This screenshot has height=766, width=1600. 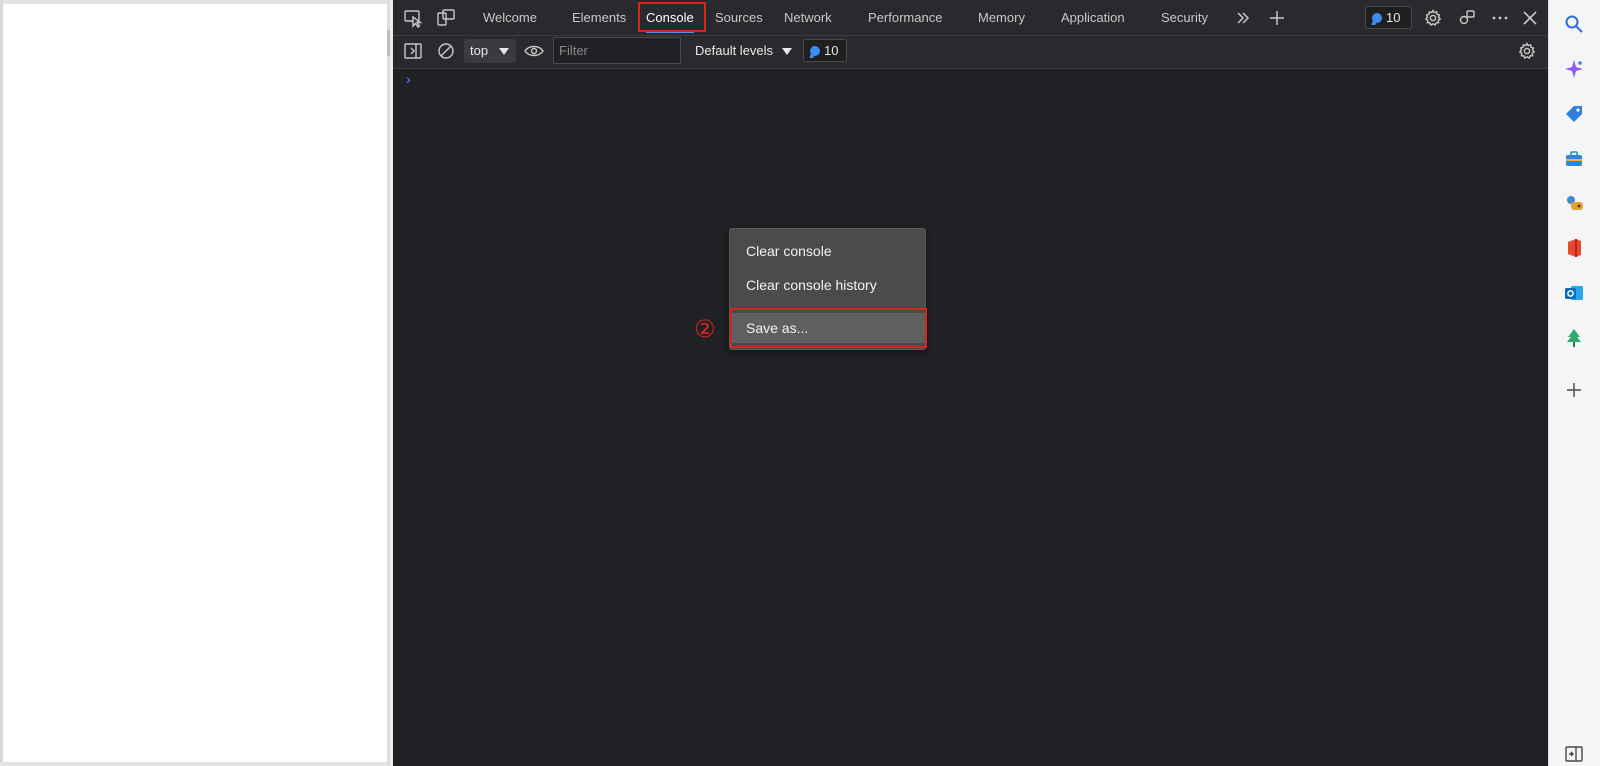 I want to click on tab-security: Security, so click(x=1184, y=17).